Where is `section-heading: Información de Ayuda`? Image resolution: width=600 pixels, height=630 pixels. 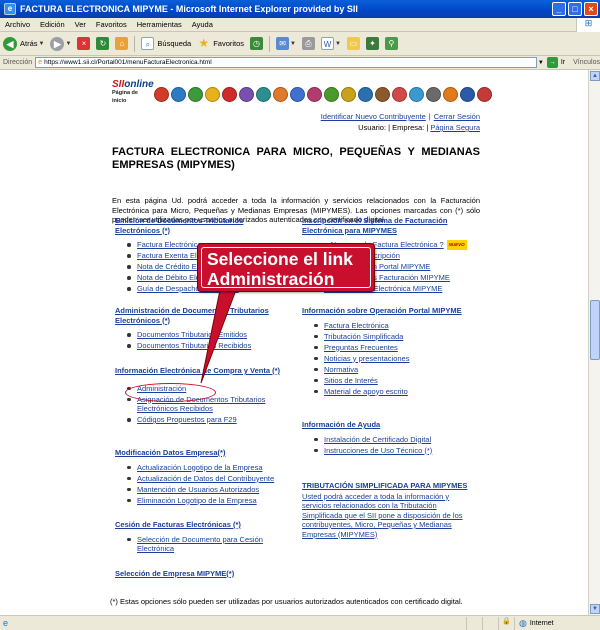
section-heading: Información de Ayuda is located at coordinates (389, 425).